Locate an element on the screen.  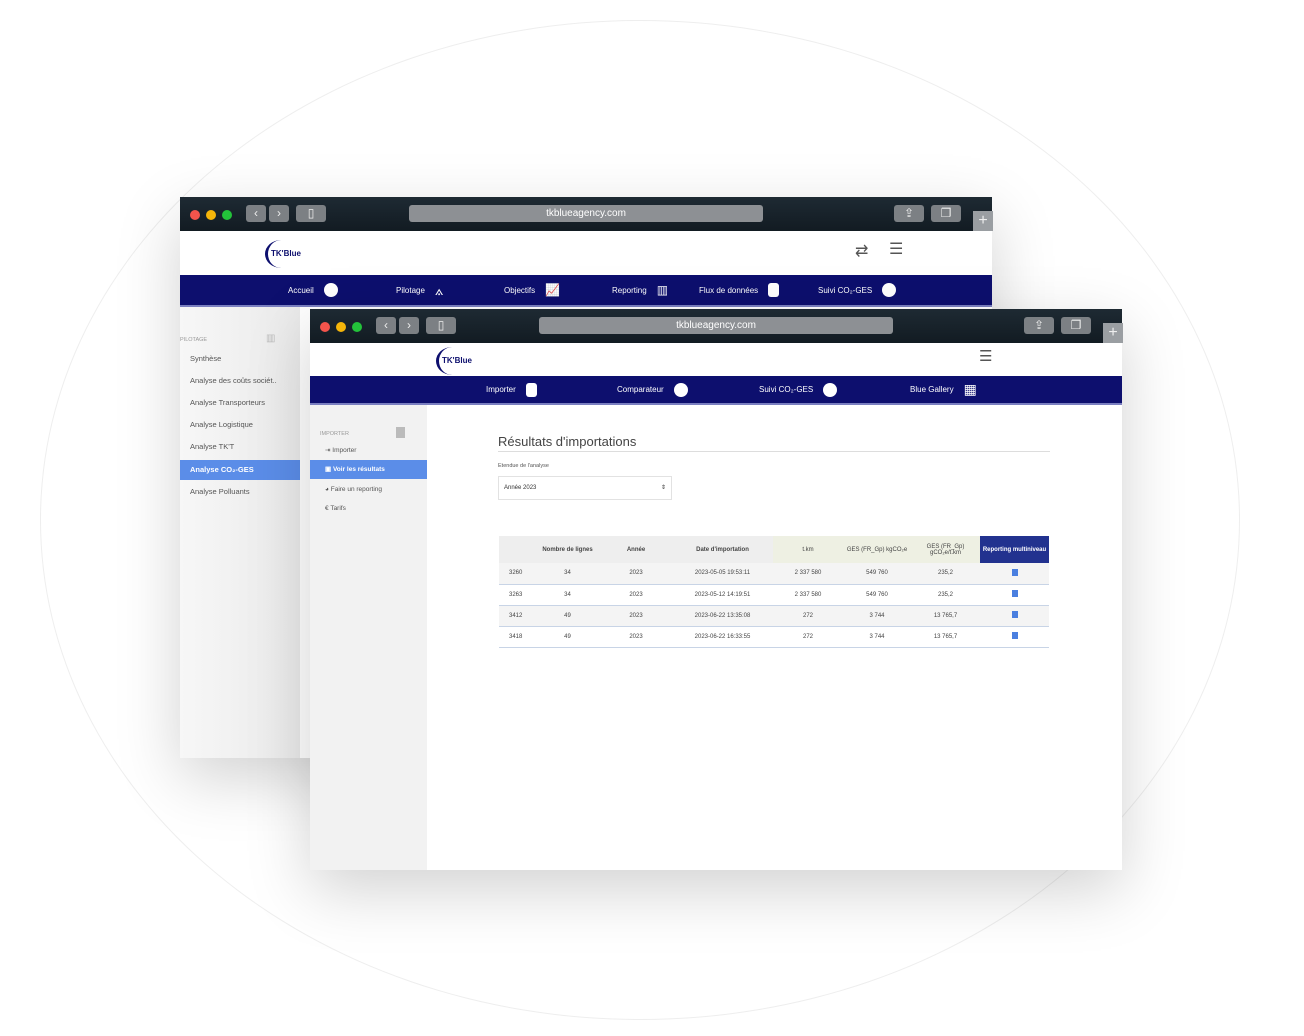
sidebar-item-tkt: Analyse TK'T is located at coordinates (240, 447).